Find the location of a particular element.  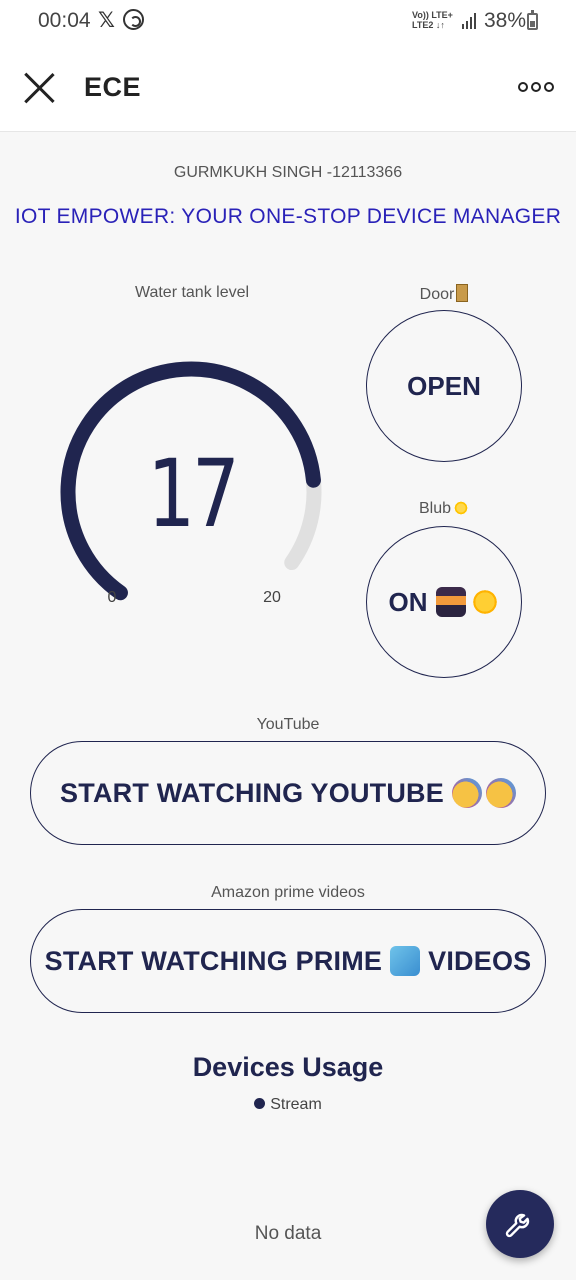

settings-fab-button is located at coordinates (520, 1224).